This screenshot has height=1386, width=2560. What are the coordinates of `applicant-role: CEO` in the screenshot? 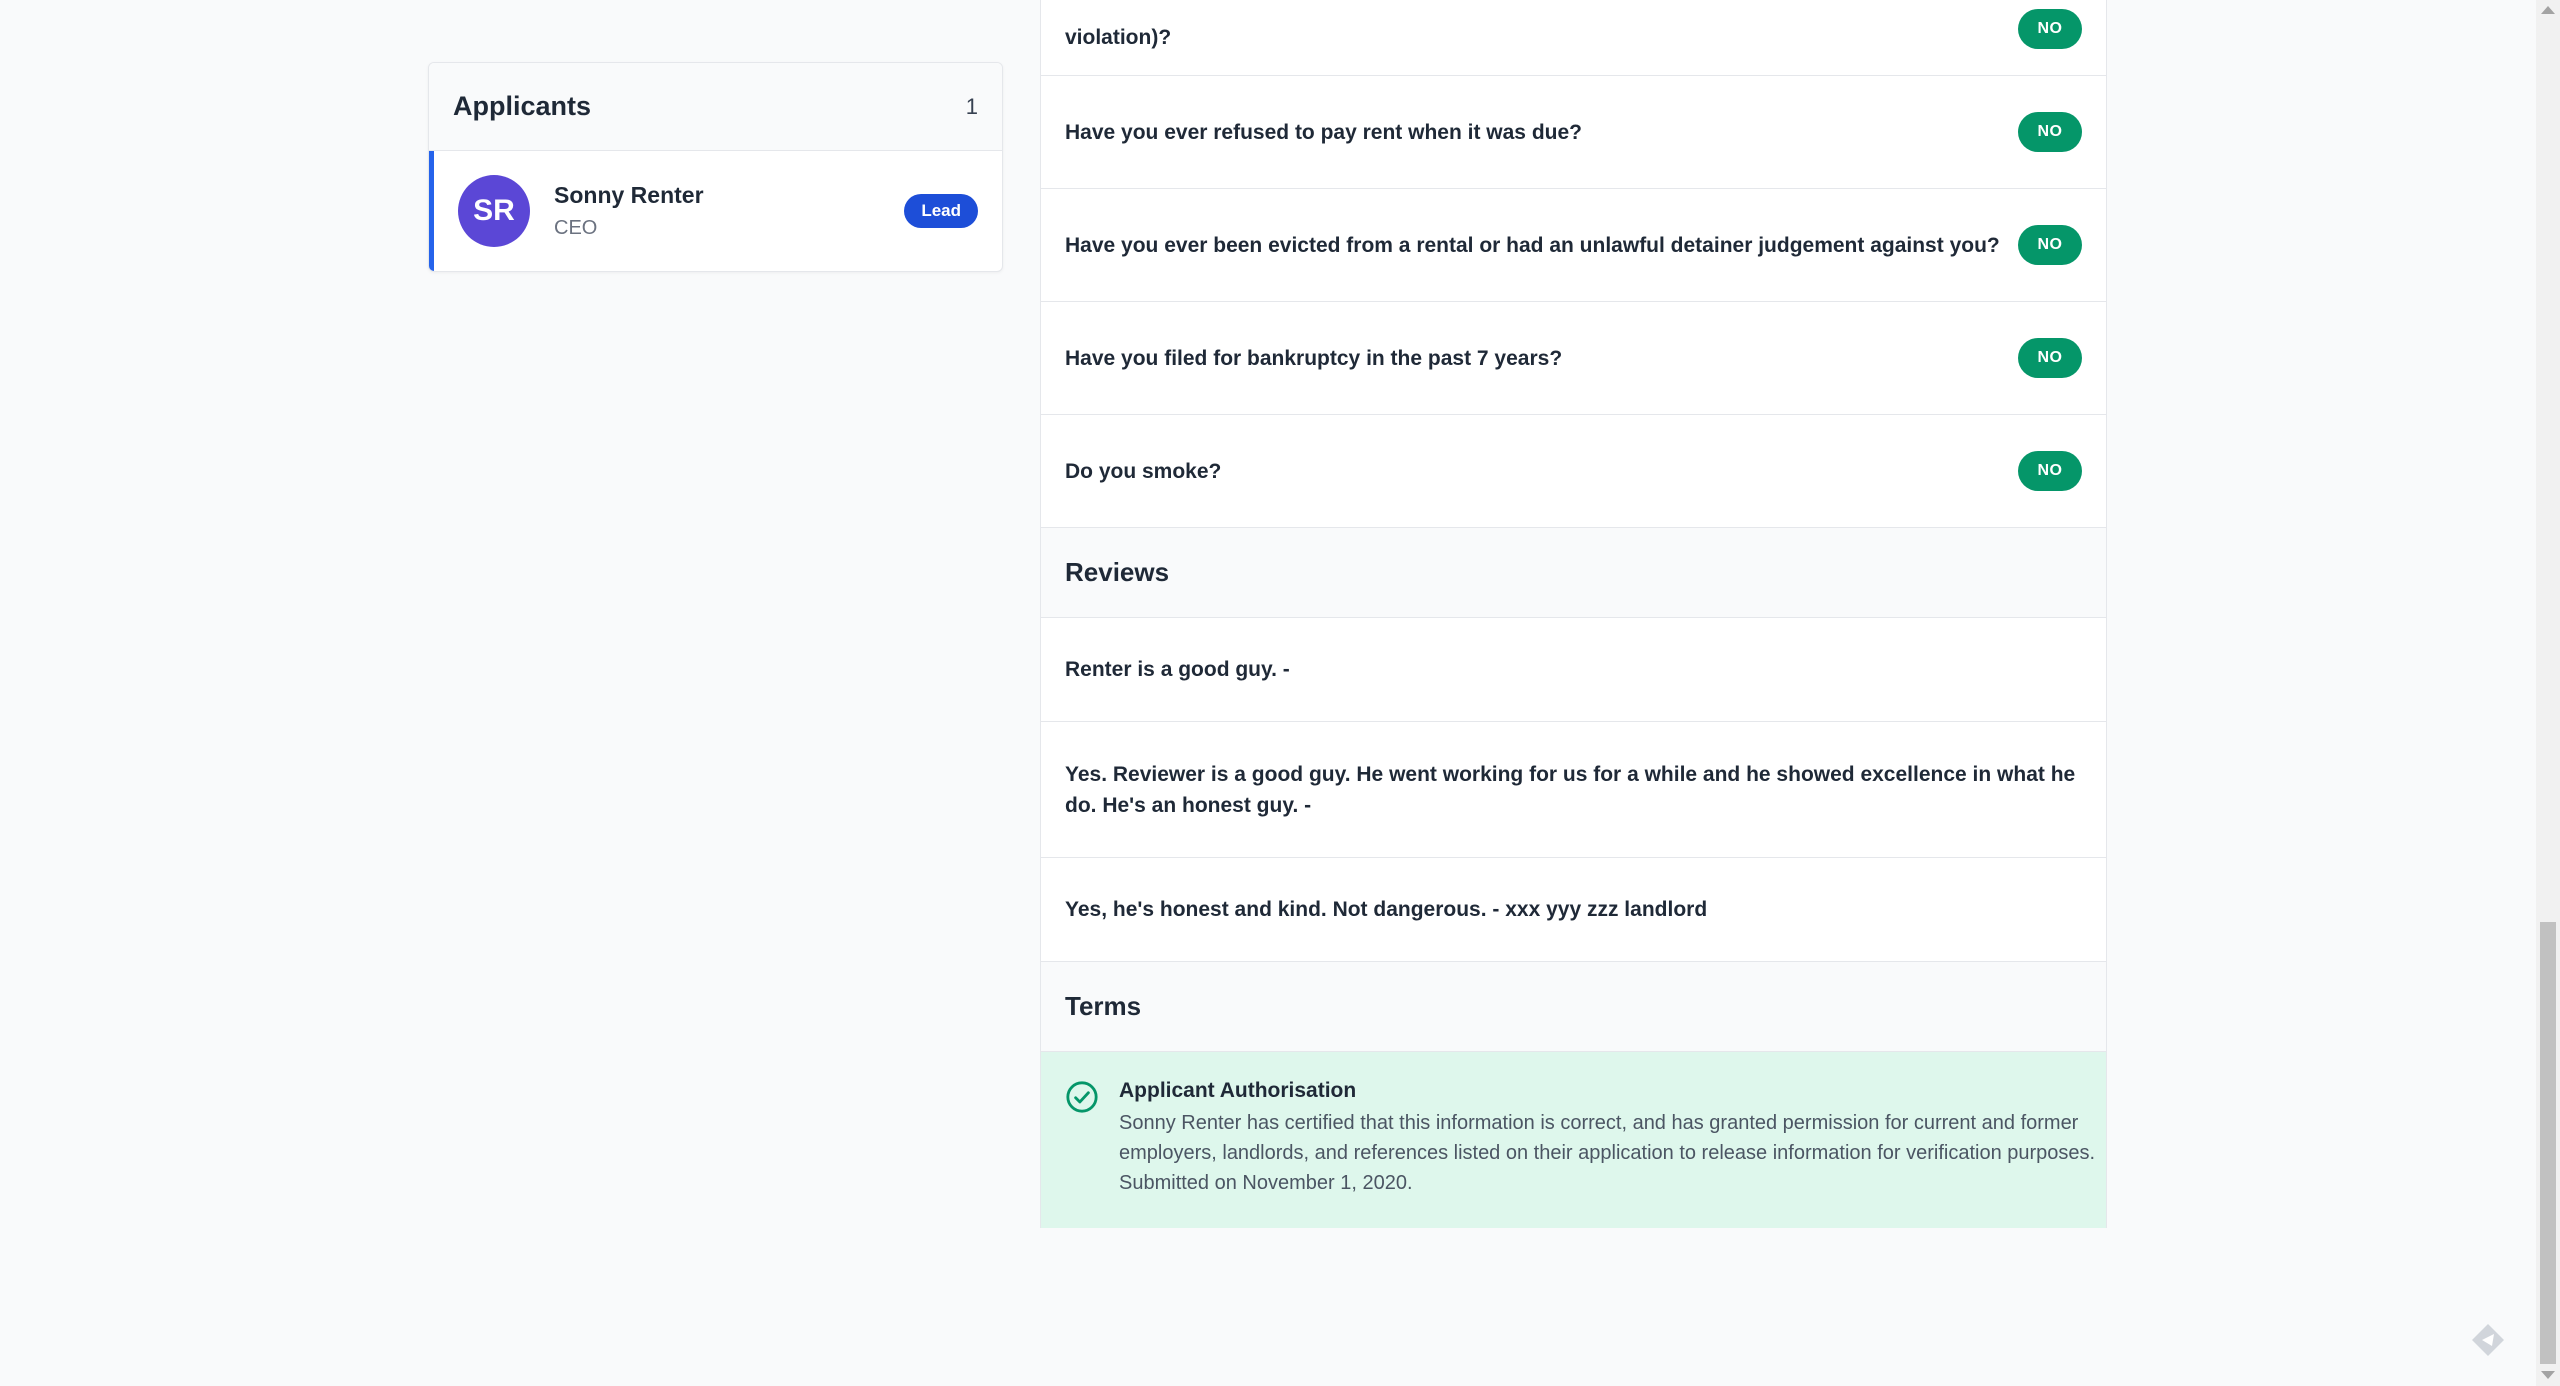 It's located at (576, 228).